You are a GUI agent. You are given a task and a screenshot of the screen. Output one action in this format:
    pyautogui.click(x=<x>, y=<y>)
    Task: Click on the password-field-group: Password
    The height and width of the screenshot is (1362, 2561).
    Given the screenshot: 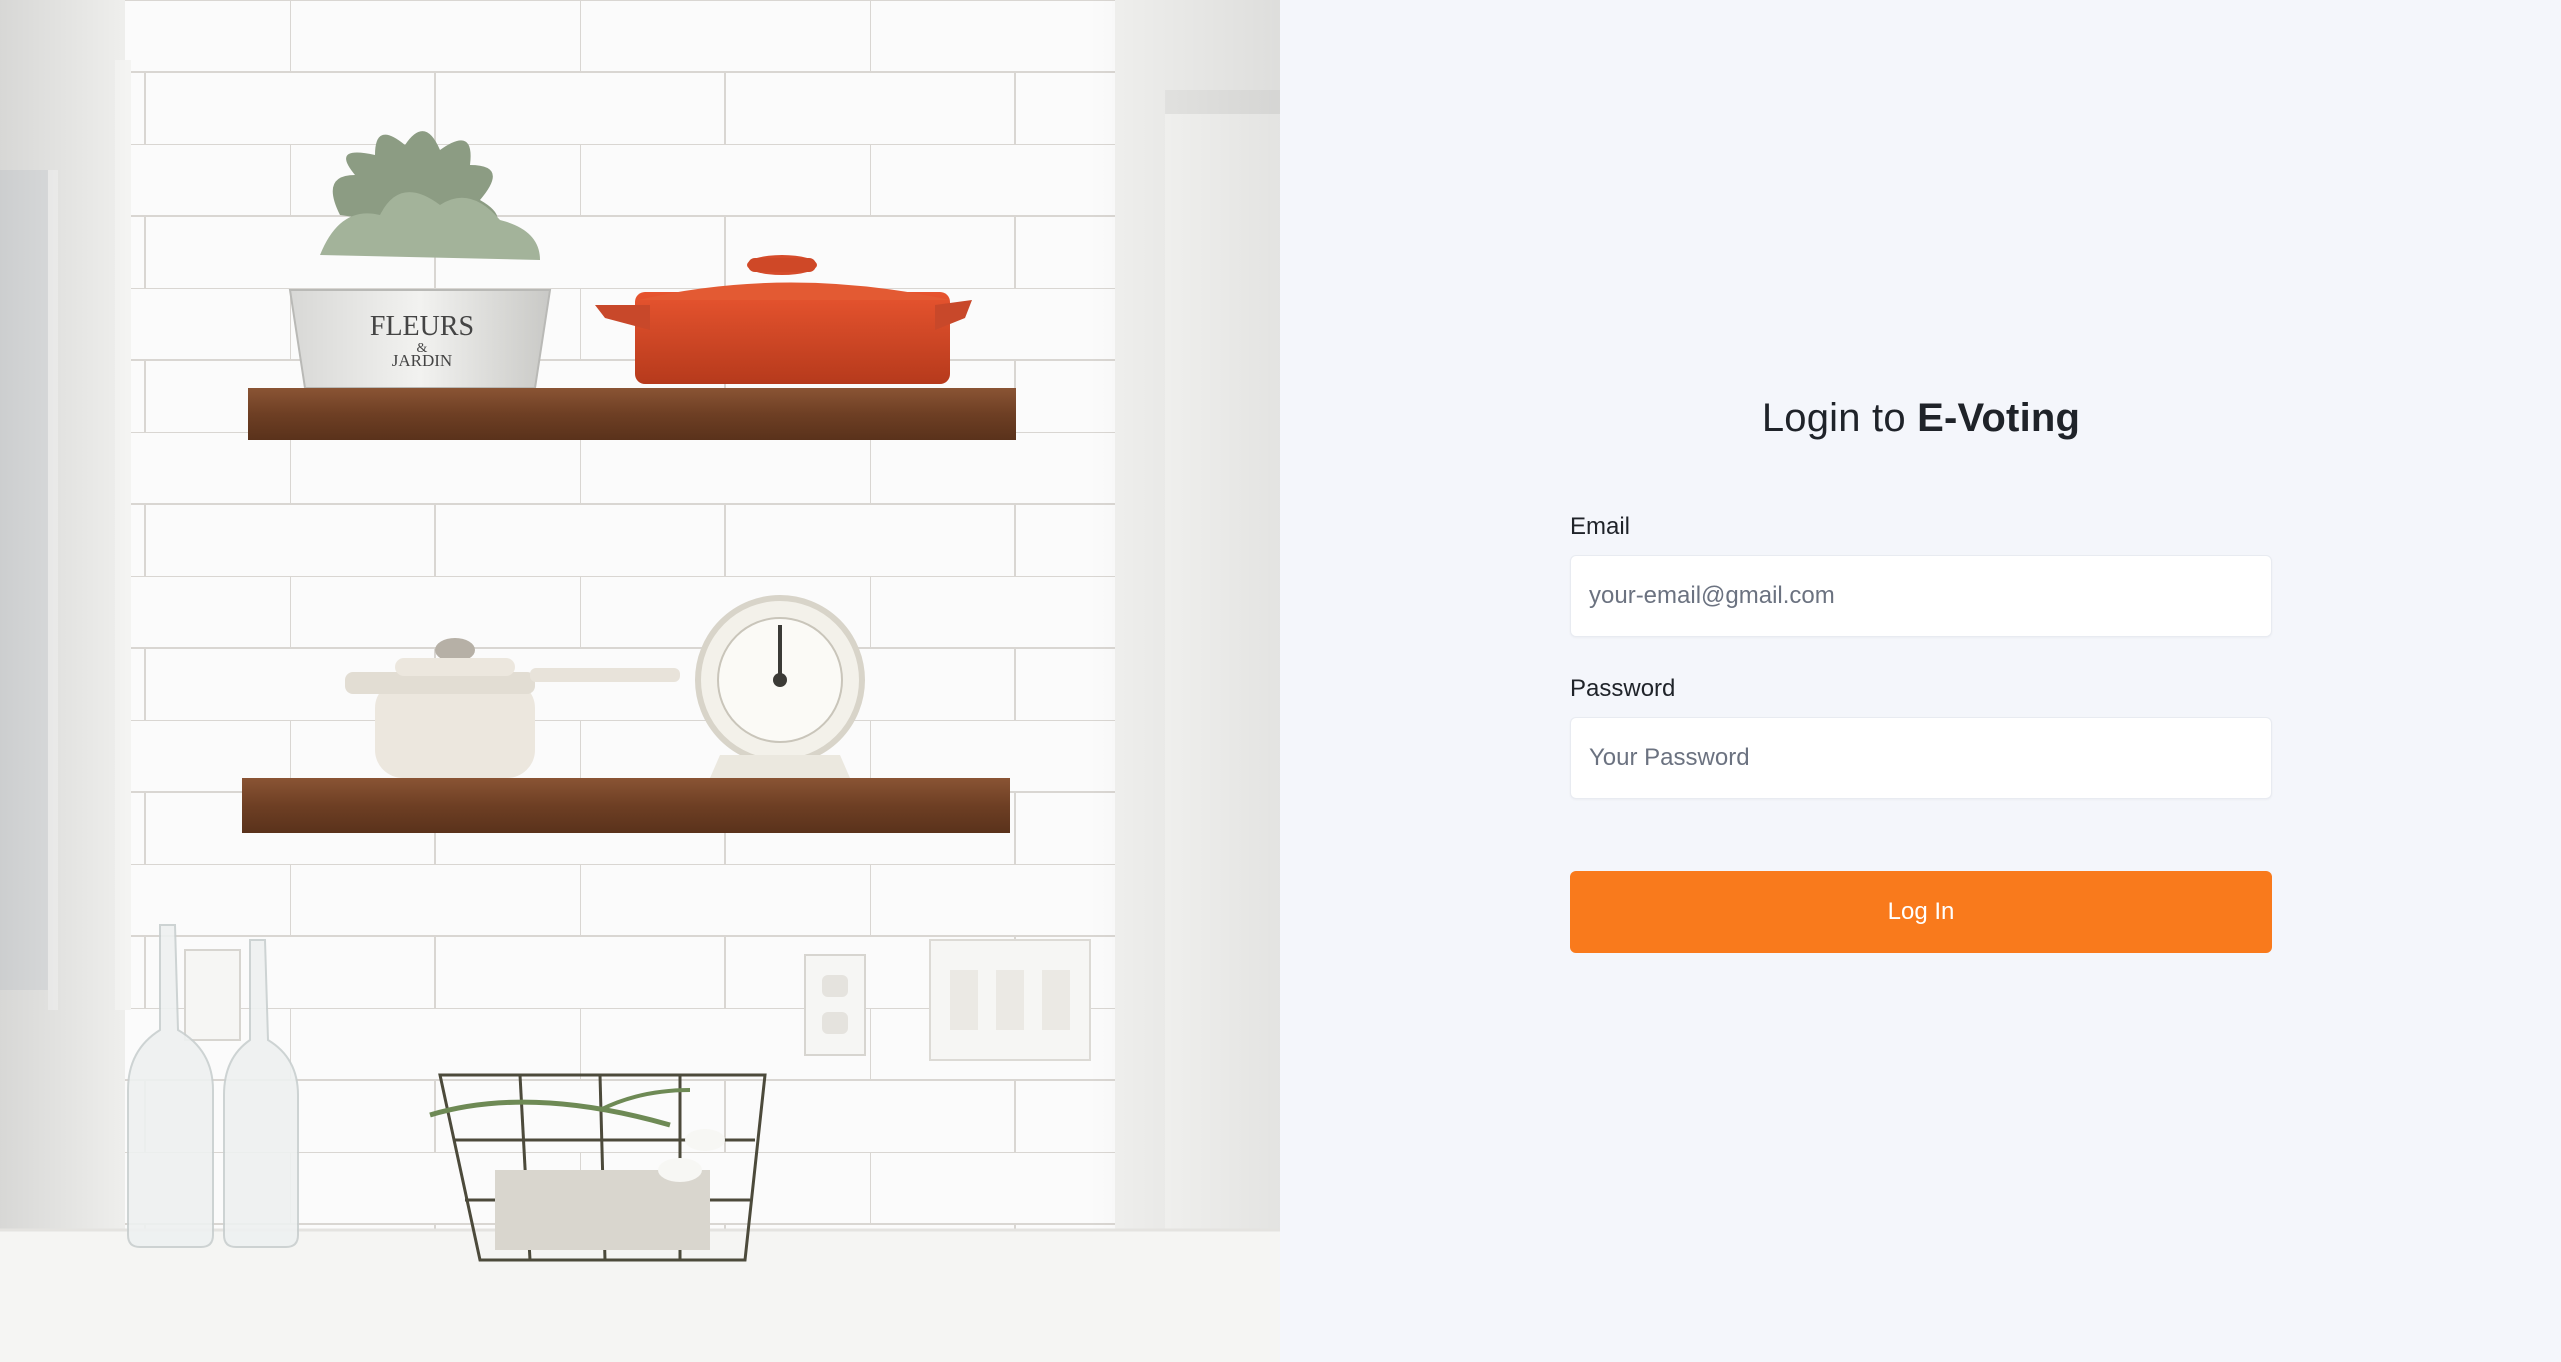 What is the action you would take?
    pyautogui.click(x=1921, y=737)
    